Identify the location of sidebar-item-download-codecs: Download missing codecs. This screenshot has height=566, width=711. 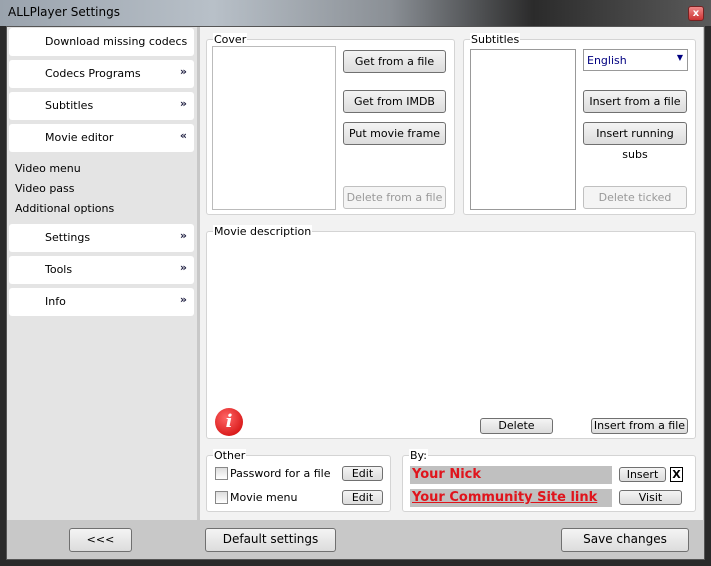
(101, 42).